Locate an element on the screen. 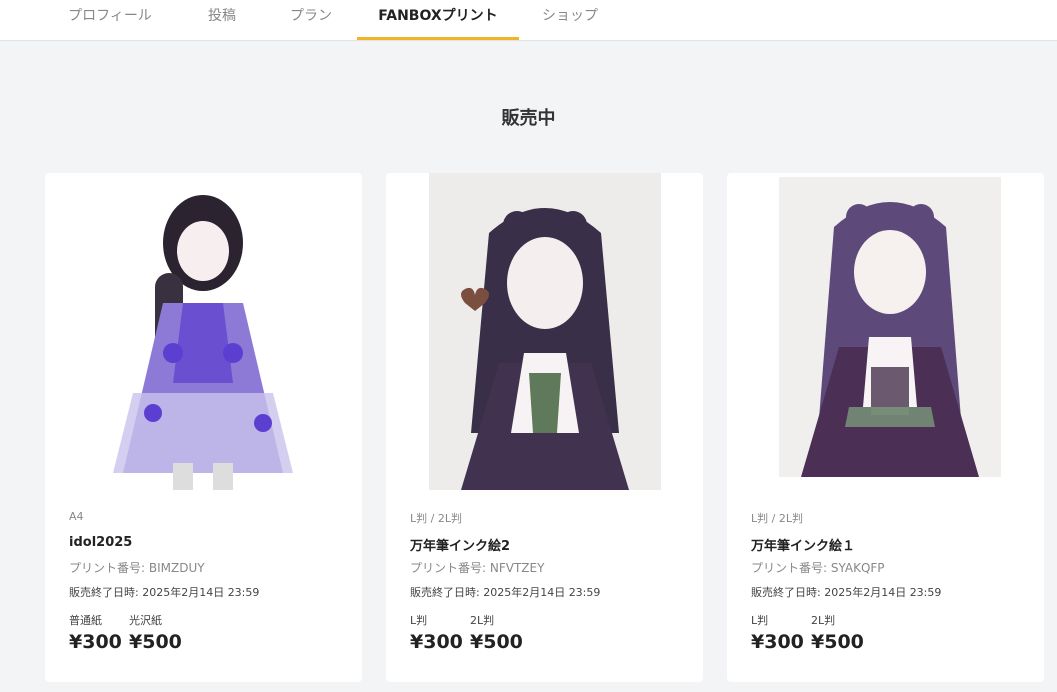 The image size is (1057, 692). product-title: idol2025 is located at coordinates (207, 542).